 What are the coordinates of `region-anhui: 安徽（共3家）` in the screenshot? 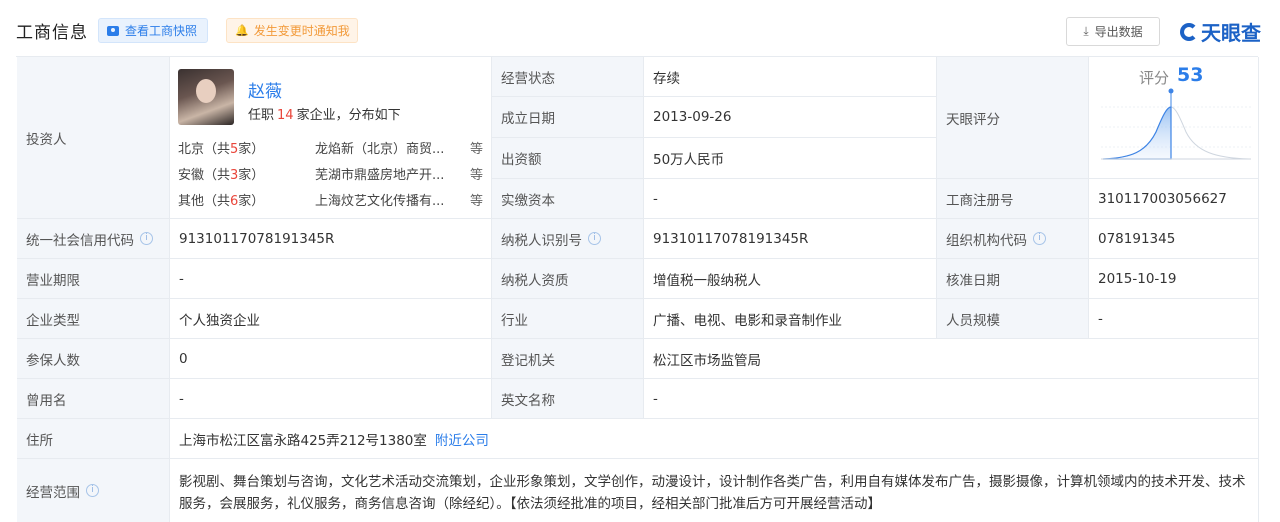 It's located at (221, 173).